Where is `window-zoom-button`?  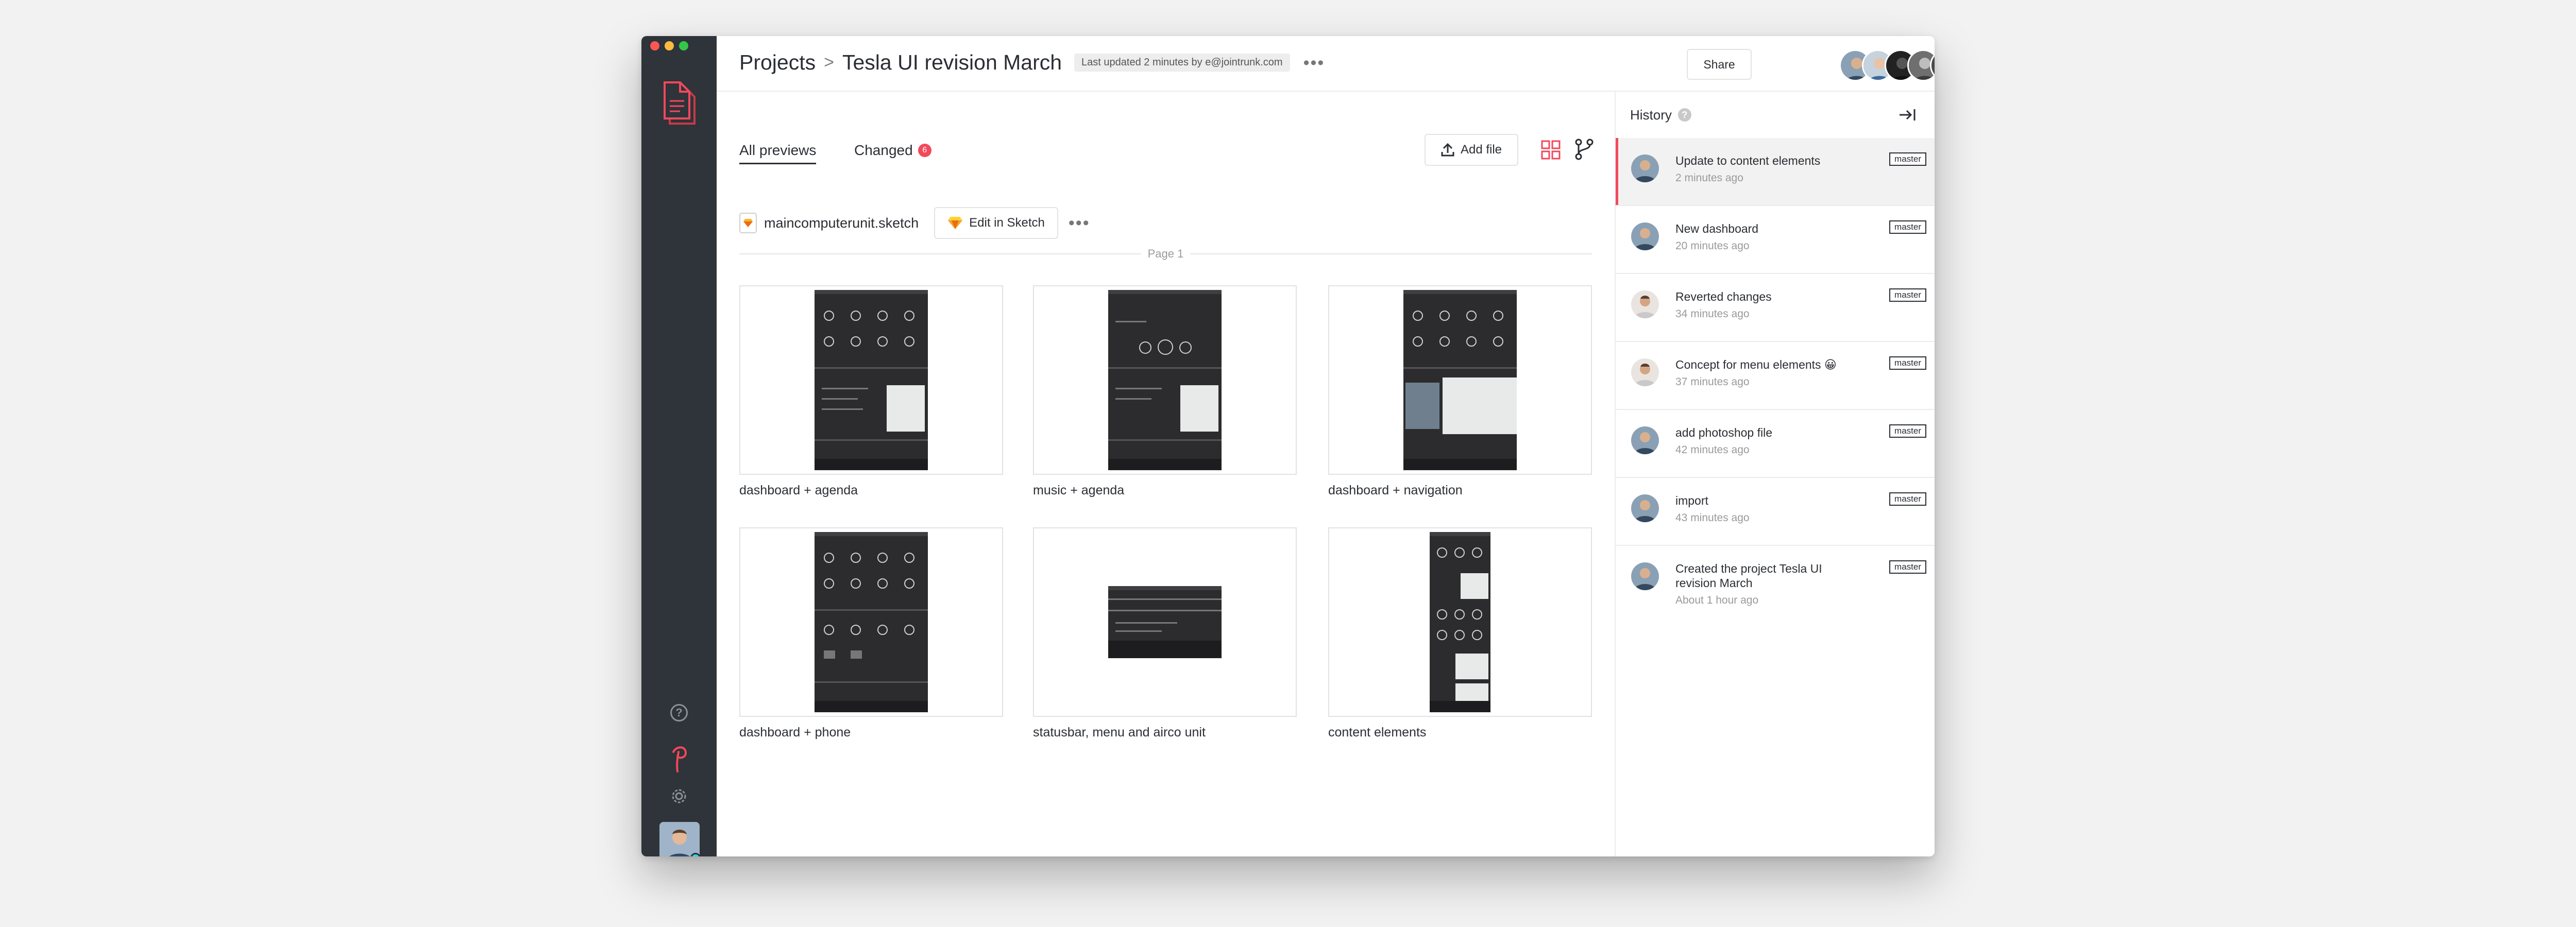
window-zoom-button is located at coordinates (683, 45).